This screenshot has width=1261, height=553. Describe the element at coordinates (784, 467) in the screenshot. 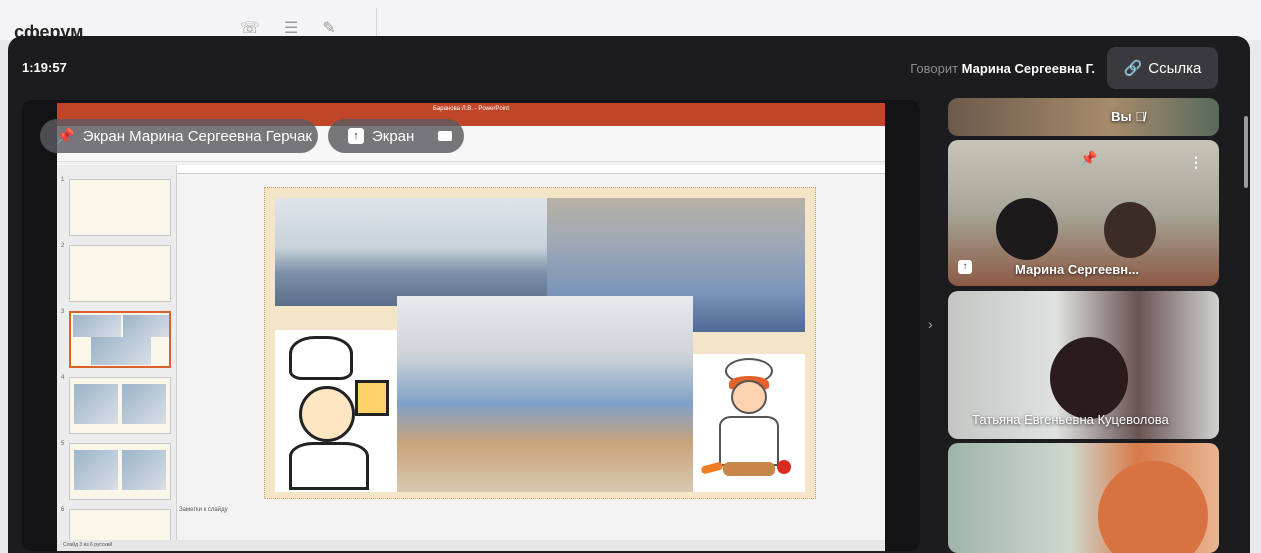

I see `tomato` at that location.